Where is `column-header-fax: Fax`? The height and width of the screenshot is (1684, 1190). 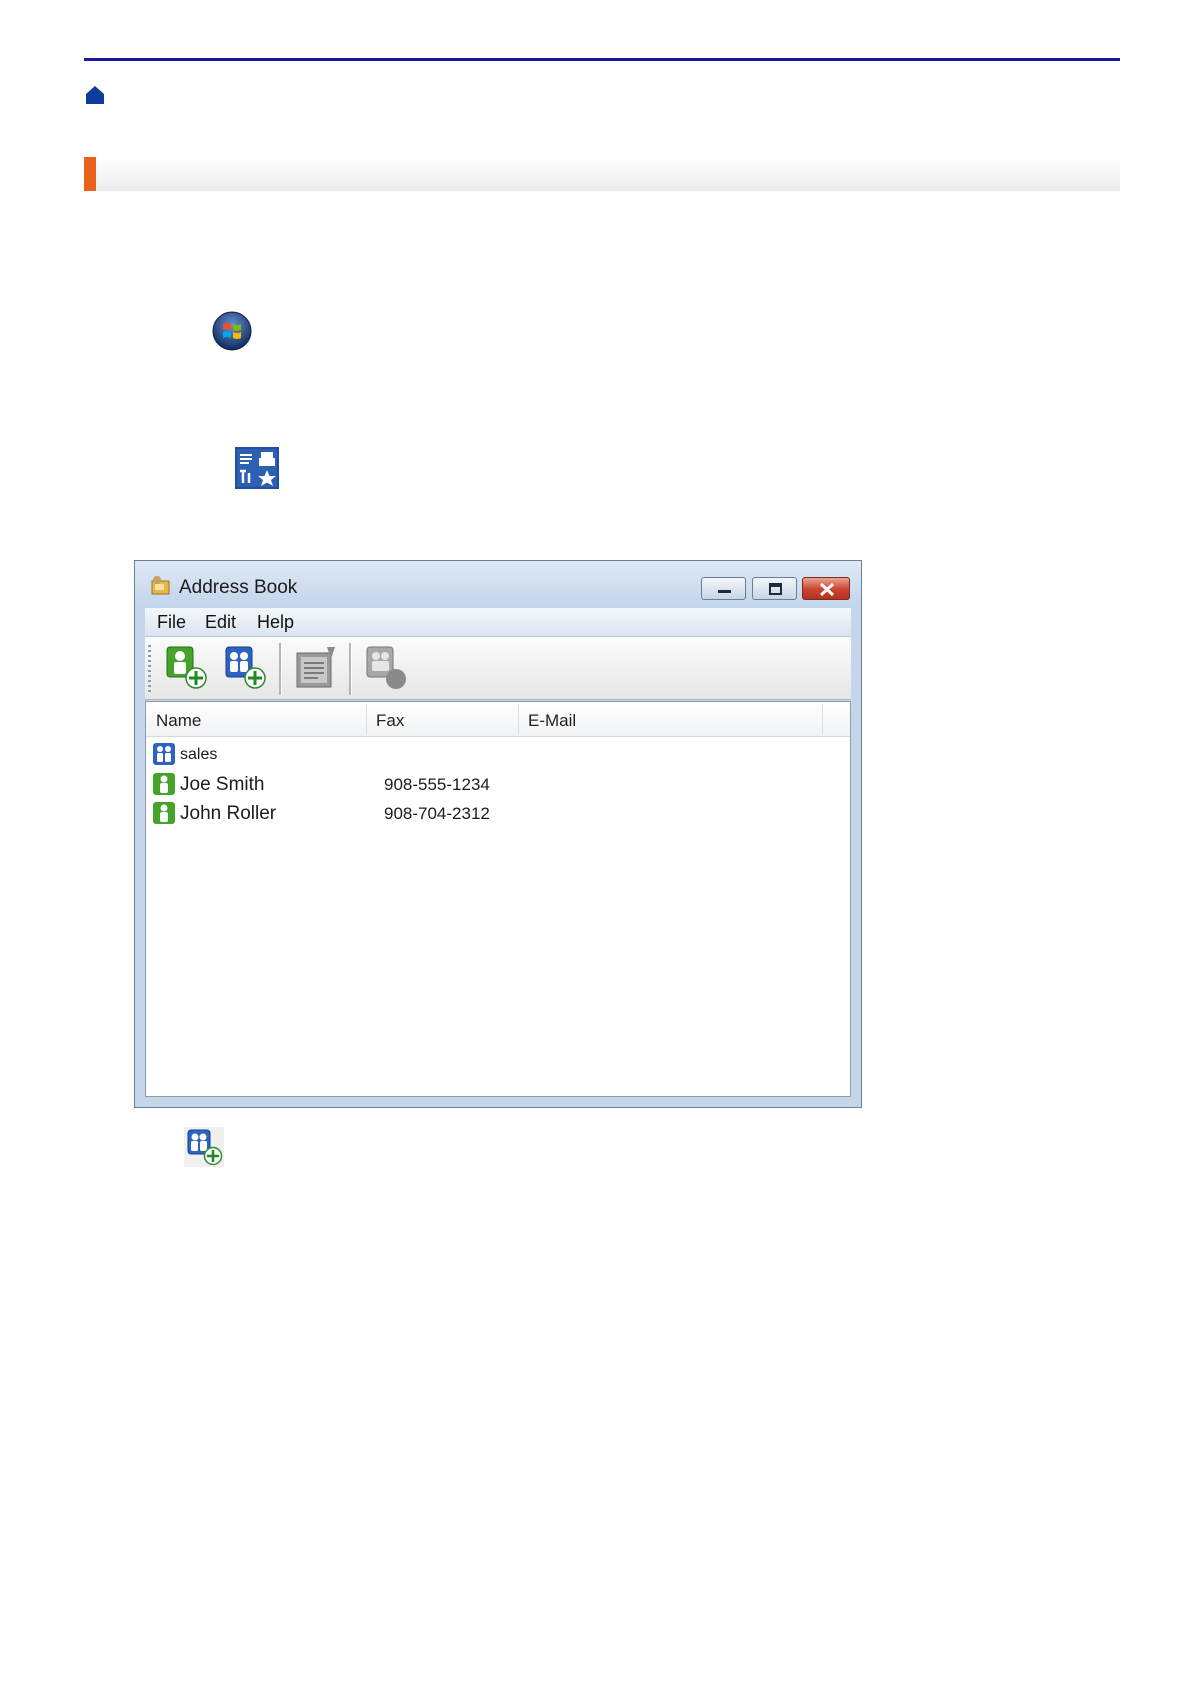
column-header-fax: Fax is located at coordinates (390, 721).